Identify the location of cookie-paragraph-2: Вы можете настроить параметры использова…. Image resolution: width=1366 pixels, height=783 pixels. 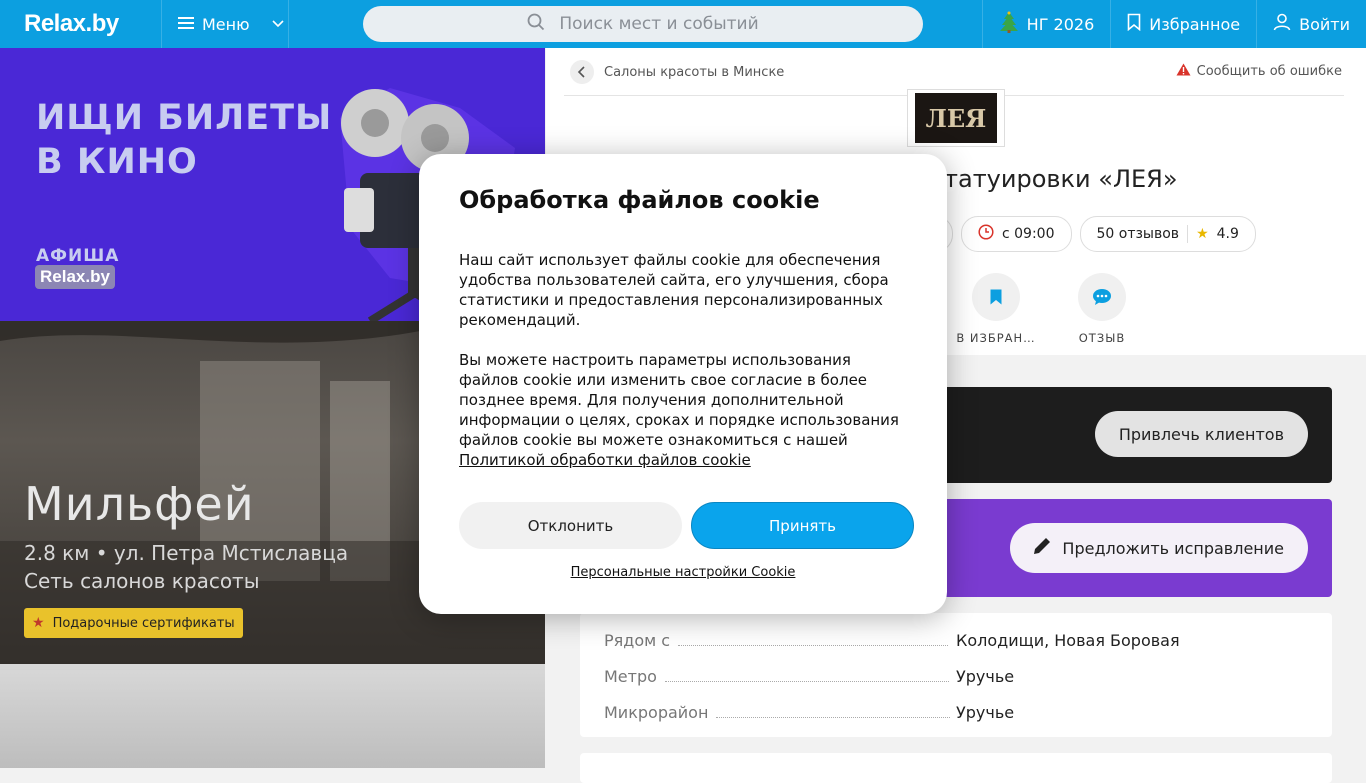
(683, 410).